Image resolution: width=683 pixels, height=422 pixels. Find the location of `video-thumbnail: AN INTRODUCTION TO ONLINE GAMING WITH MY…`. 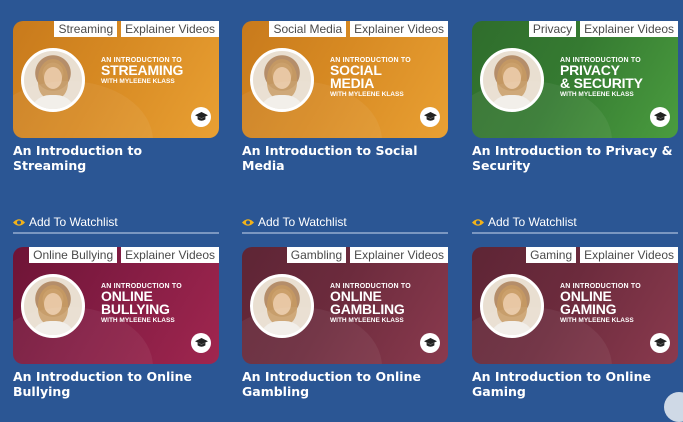

video-thumbnail: AN INTRODUCTION TO ONLINE GAMING WITH MY… is located at coordinates (575, 305).